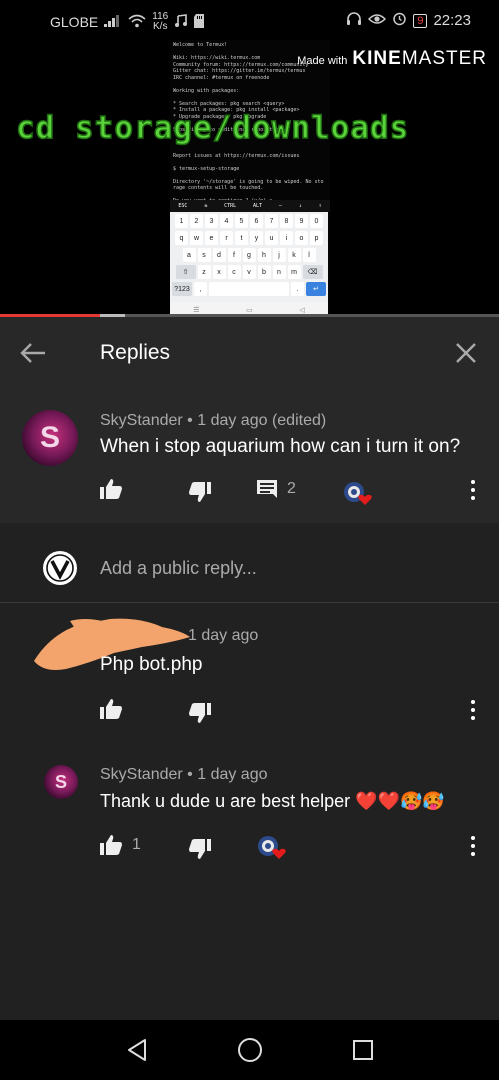 Image resolution: width=499 pixels, height=1080 pixels. I want to click on keyboard-key: r, so click(226, 238).